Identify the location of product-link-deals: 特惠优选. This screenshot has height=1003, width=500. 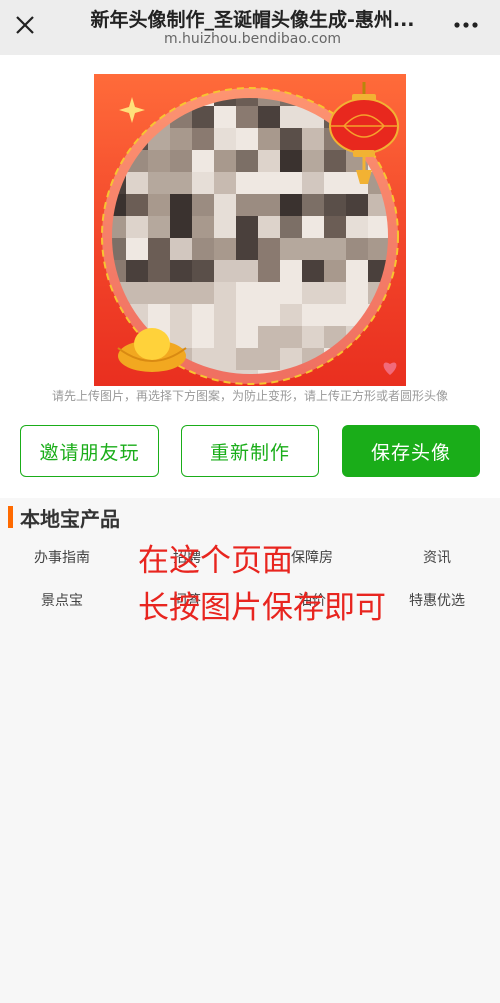
(437, 600).